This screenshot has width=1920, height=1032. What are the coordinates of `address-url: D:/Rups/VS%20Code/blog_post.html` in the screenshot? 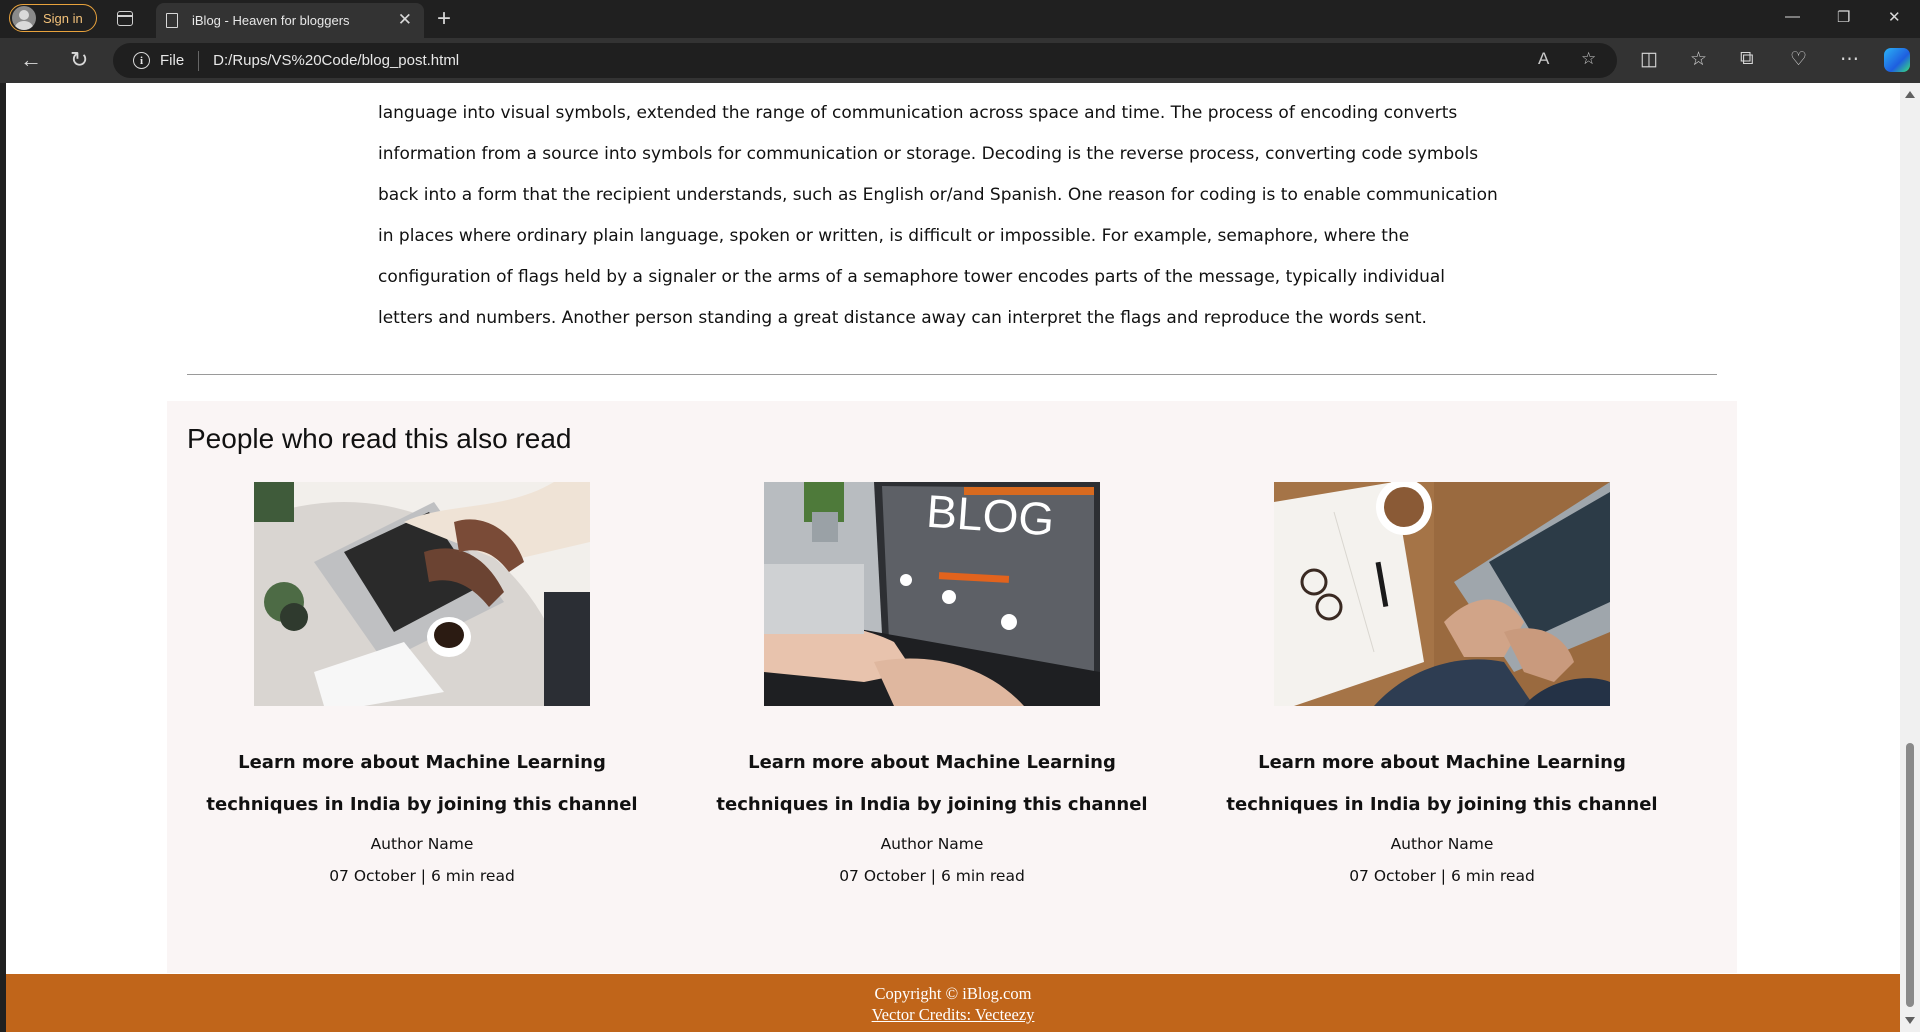 It's located at (336, 60).